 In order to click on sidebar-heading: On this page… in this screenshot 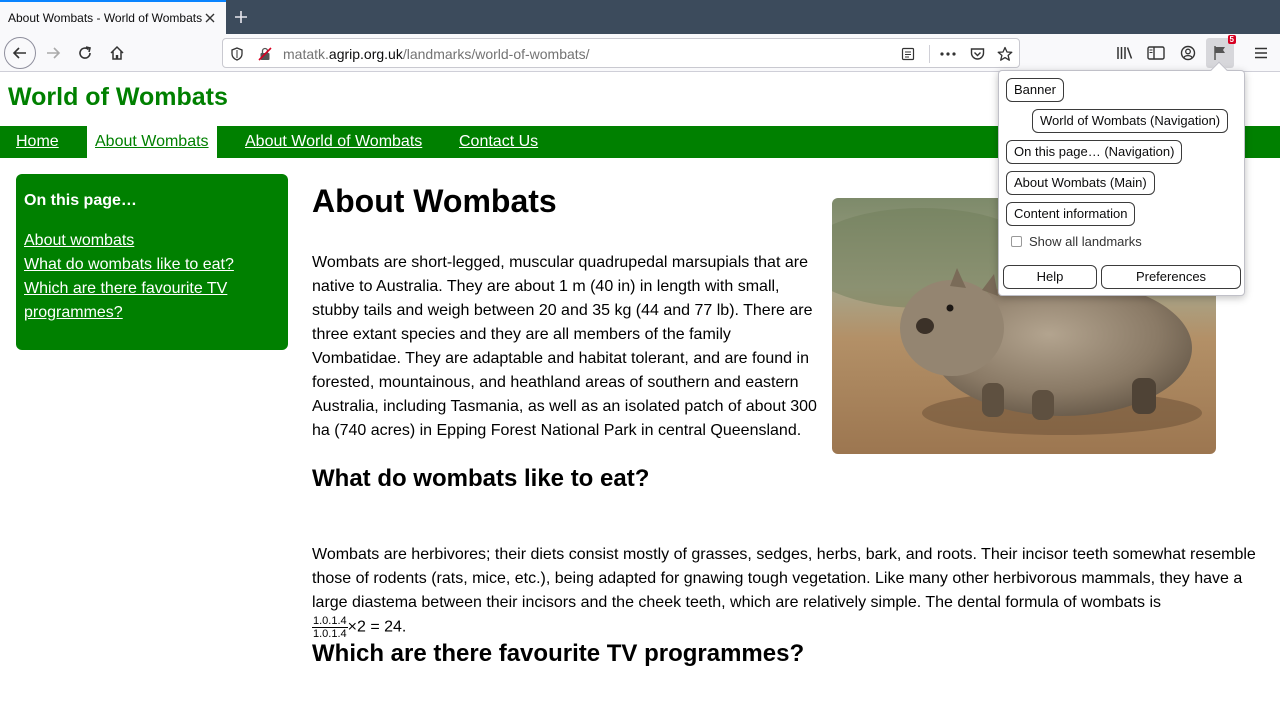, I will do `click(80, 200)`.